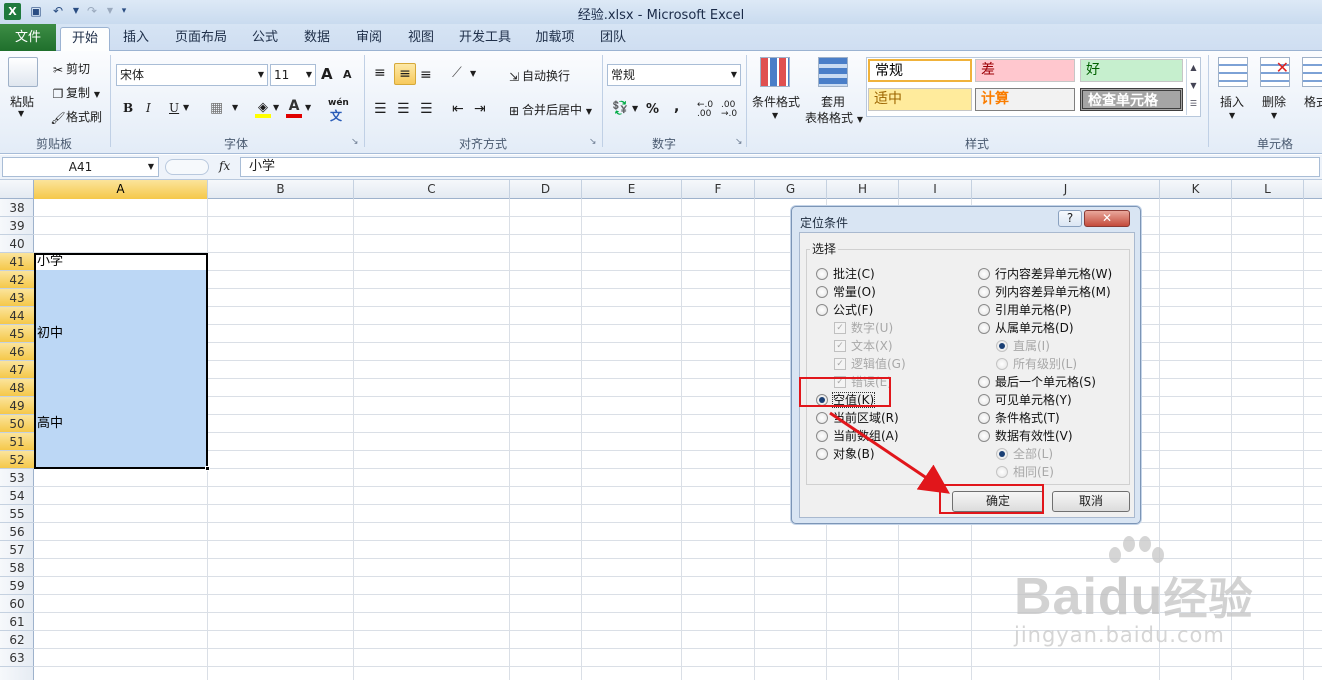 The width and height of the screenshot is (1322, 680). I want to click on fill-color-icon: ◈, so click(263, 109).